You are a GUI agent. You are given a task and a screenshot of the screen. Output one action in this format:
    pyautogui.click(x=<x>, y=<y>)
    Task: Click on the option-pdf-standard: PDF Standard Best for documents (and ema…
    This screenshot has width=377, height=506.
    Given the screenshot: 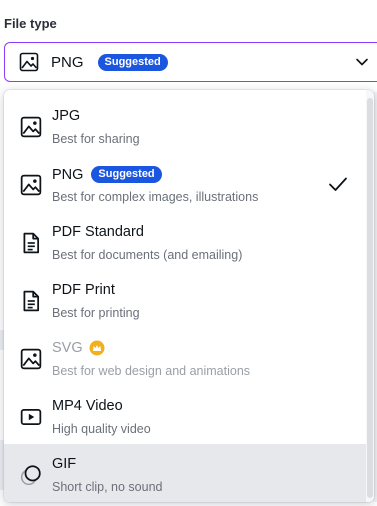 What is the action you would take?
    pyautogui.click(x=185, y=241)
    